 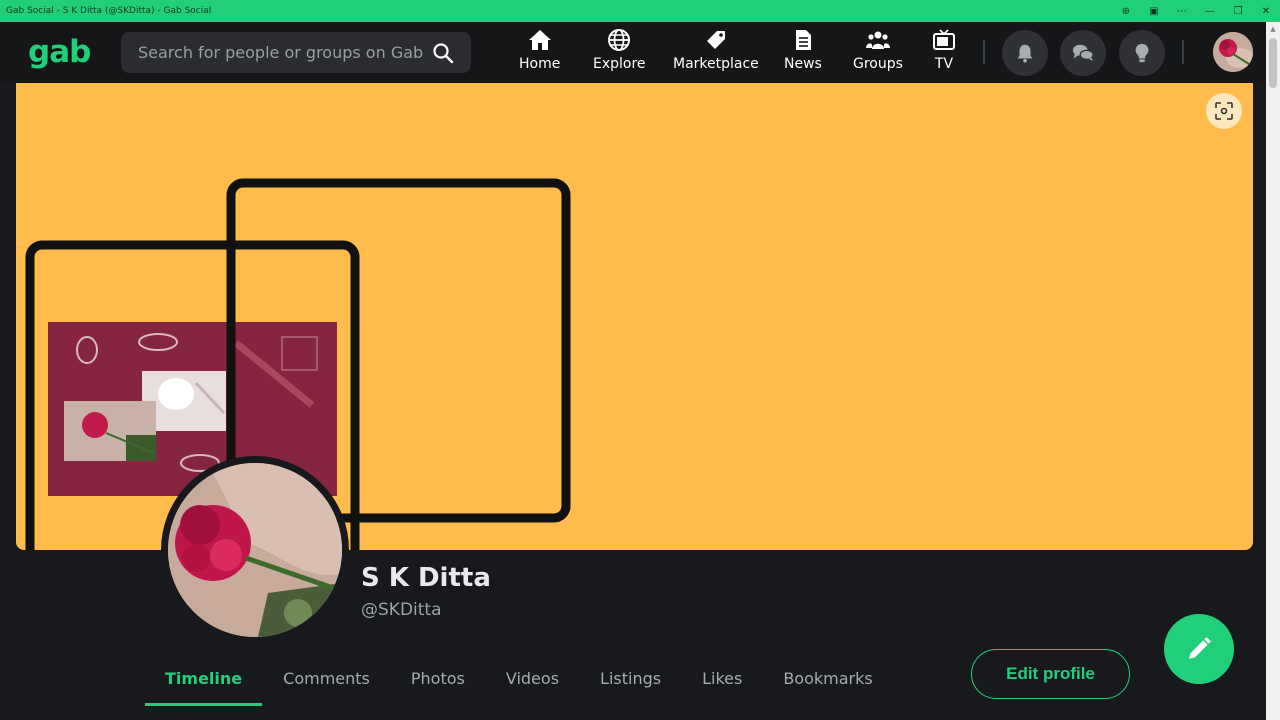 I want to click on nav-tv: TV, so click(x=944, y=53).